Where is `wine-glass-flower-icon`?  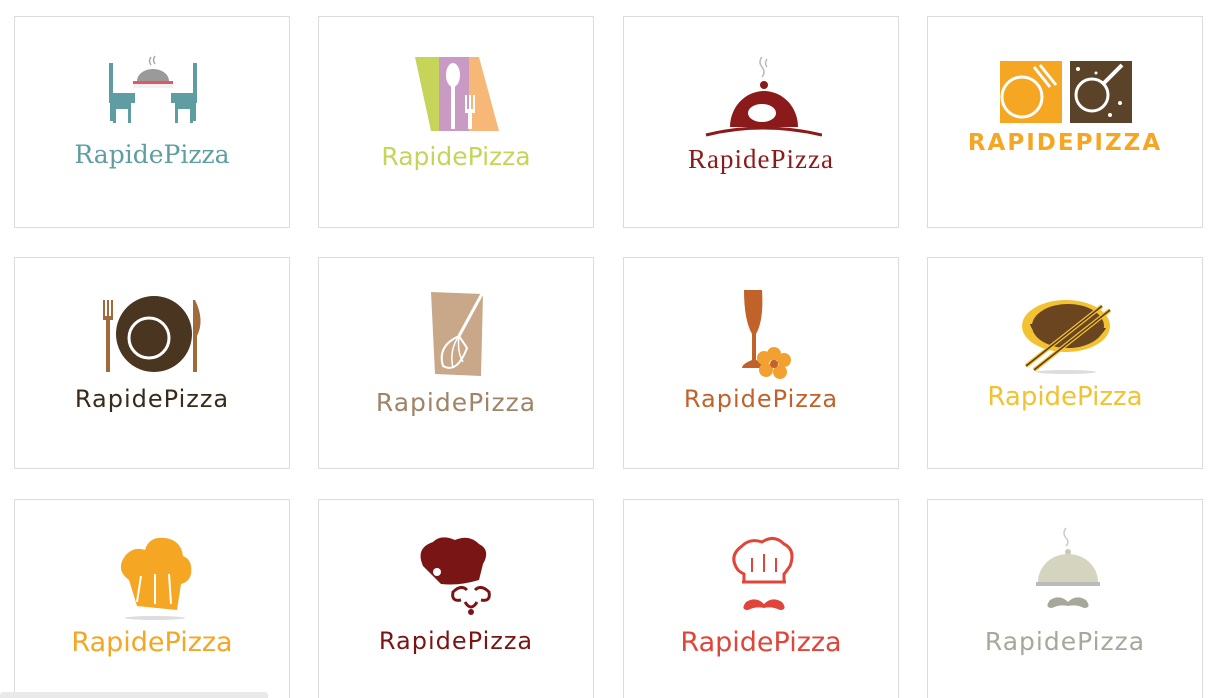
wine-glass-flower-icon is located at coordinates (766, 334).